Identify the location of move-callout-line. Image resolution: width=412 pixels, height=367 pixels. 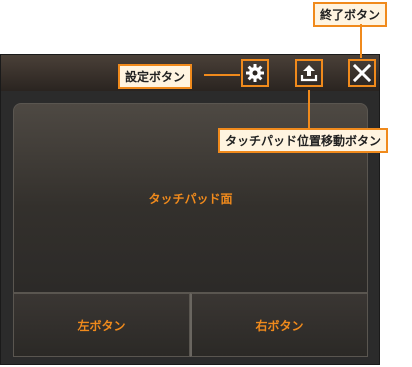
(309, 109).